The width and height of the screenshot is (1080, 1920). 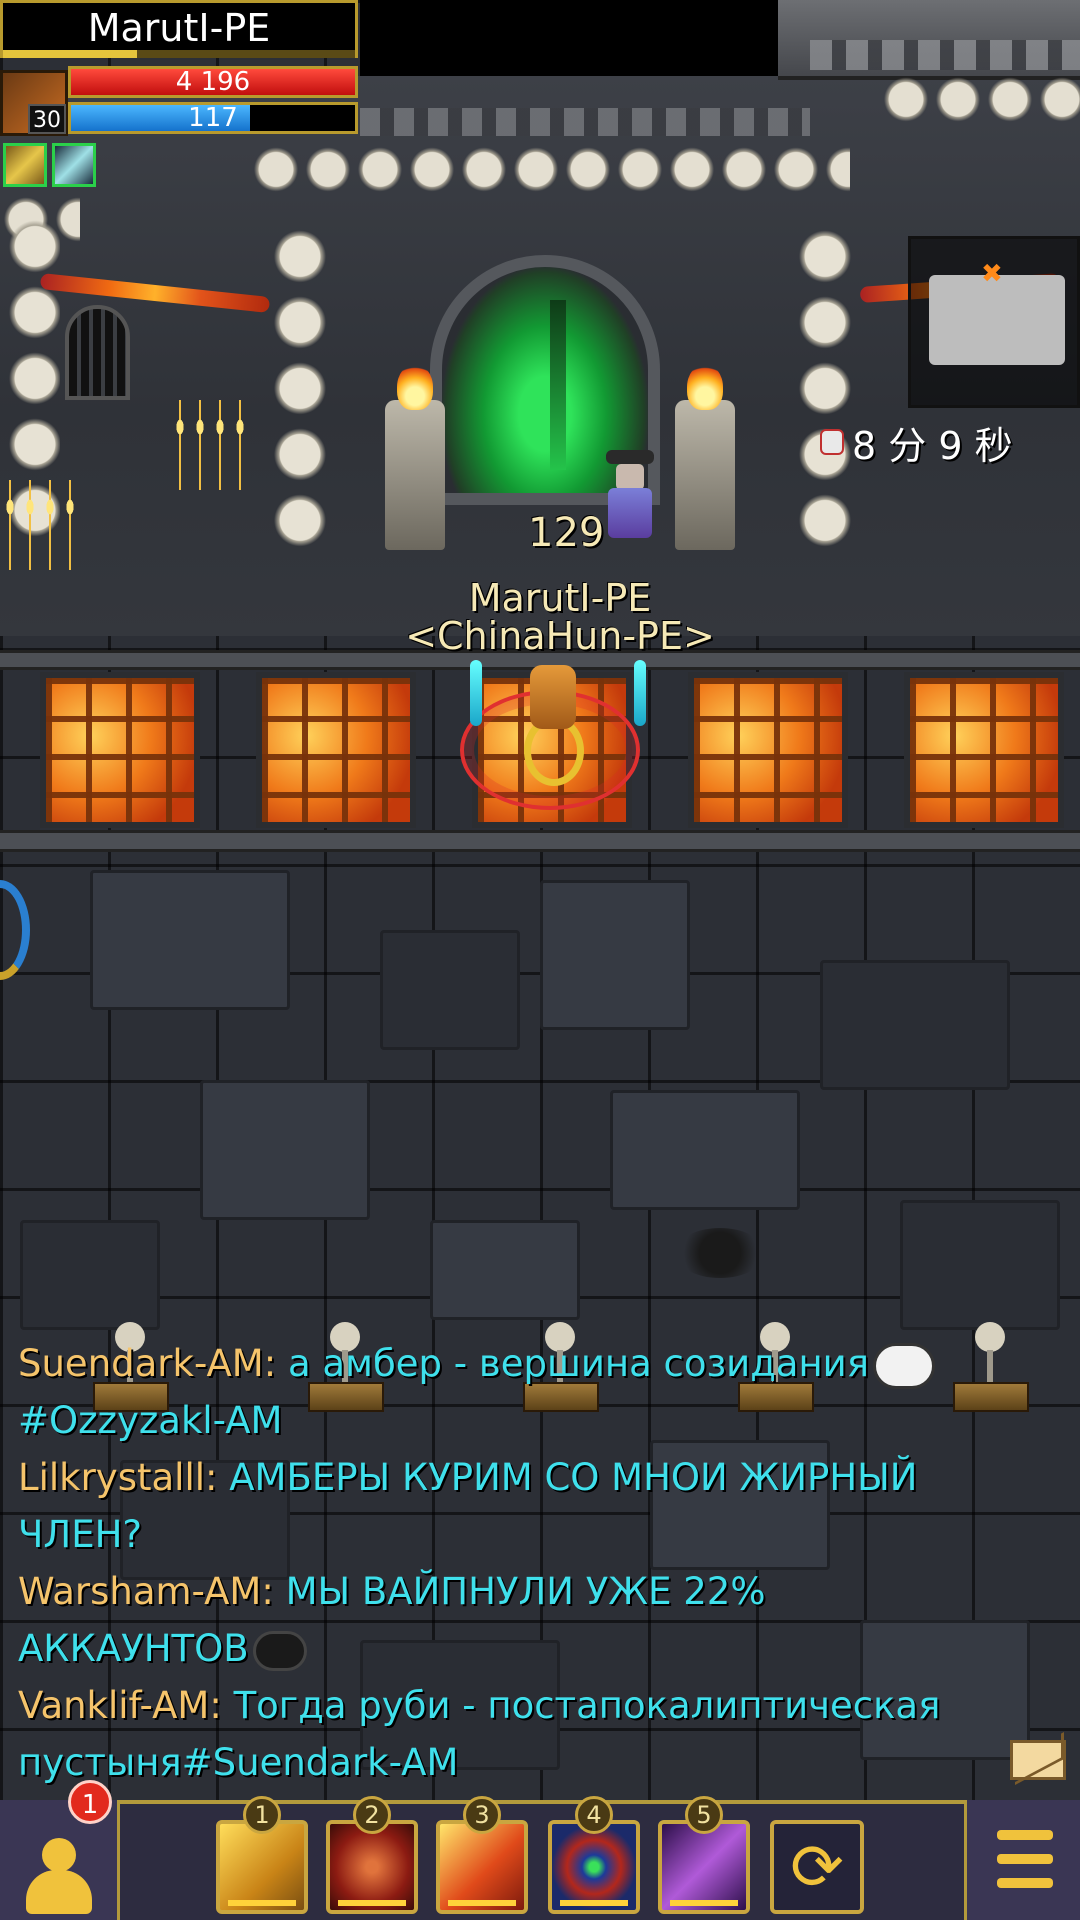 I want to click on chat-message: АМБЕРЫ КУРИМ СО МНОИ ЖИРНЫЙ, so click(x=573, y=1477).